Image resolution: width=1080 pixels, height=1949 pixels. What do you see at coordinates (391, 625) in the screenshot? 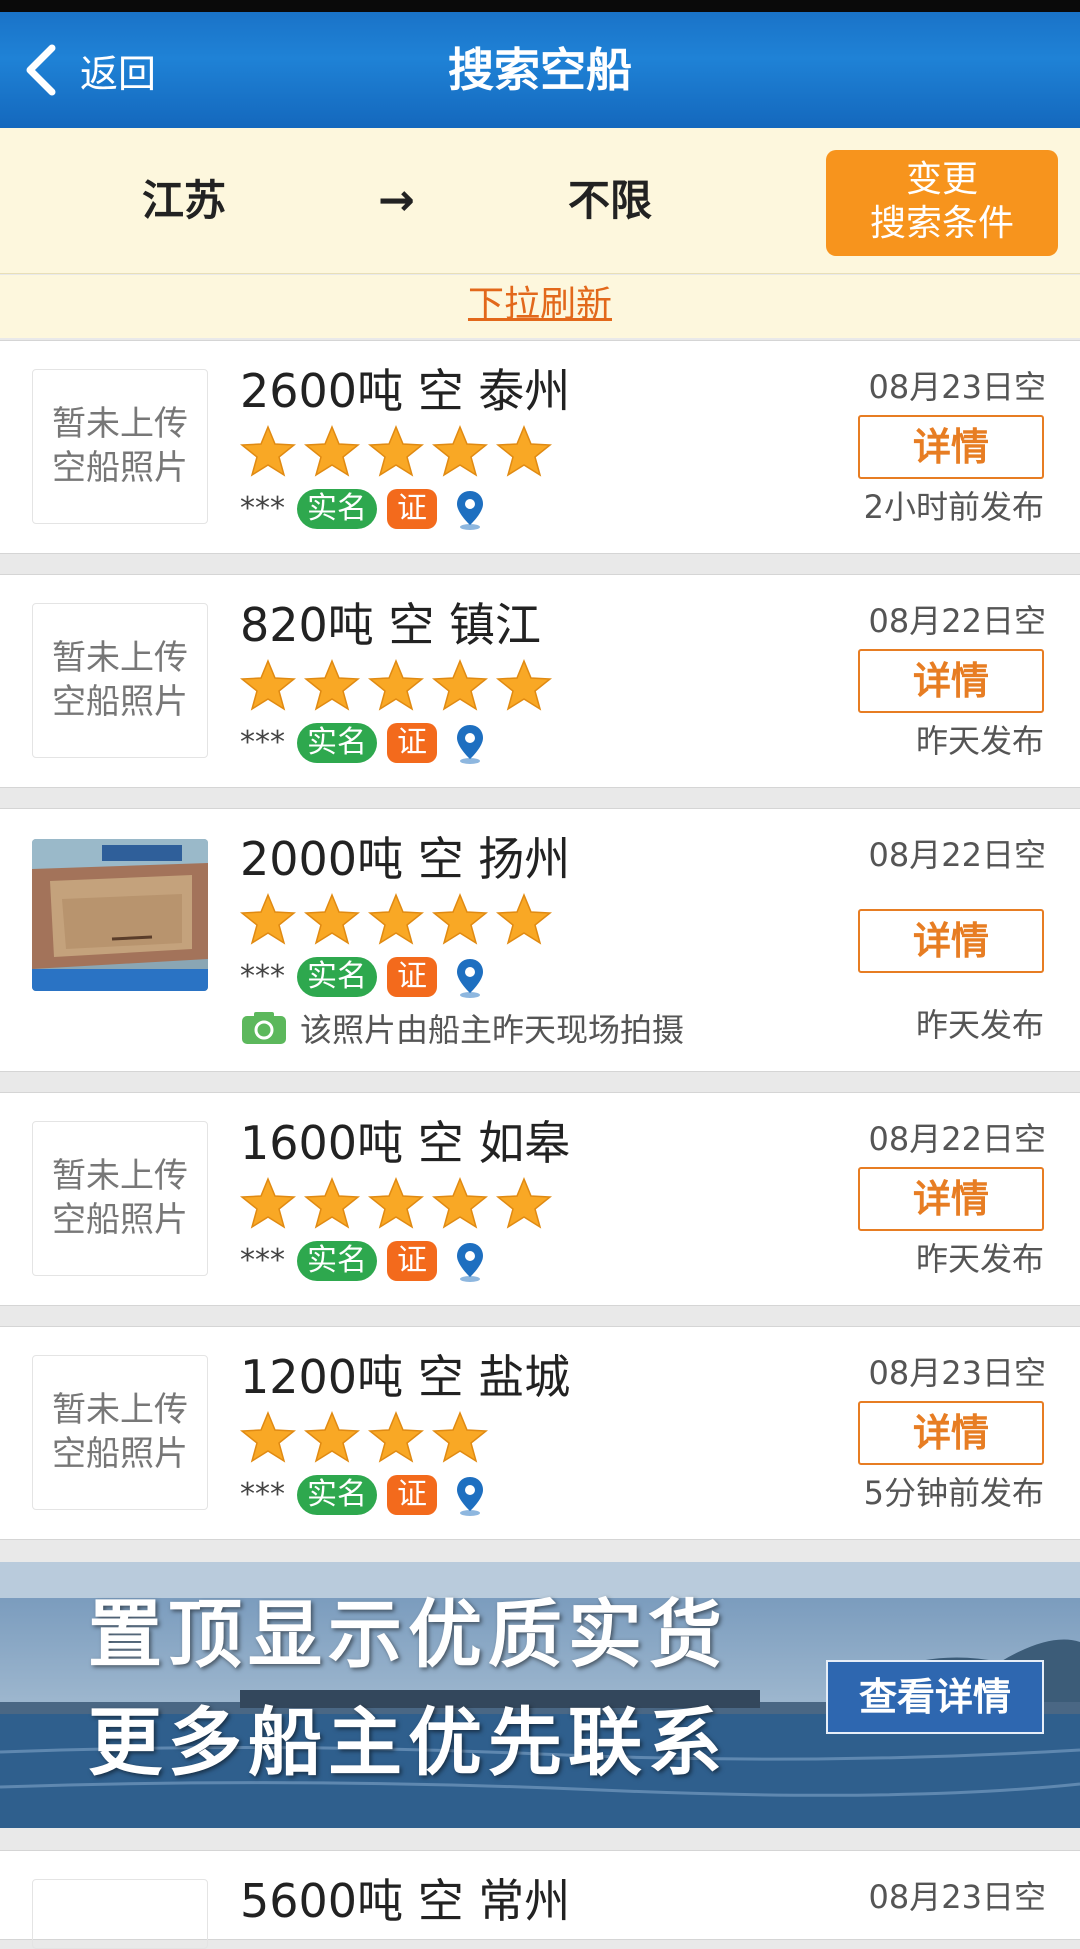
I see `ship-title: 820吨 空 镇江` at bounding box center [391, 625].